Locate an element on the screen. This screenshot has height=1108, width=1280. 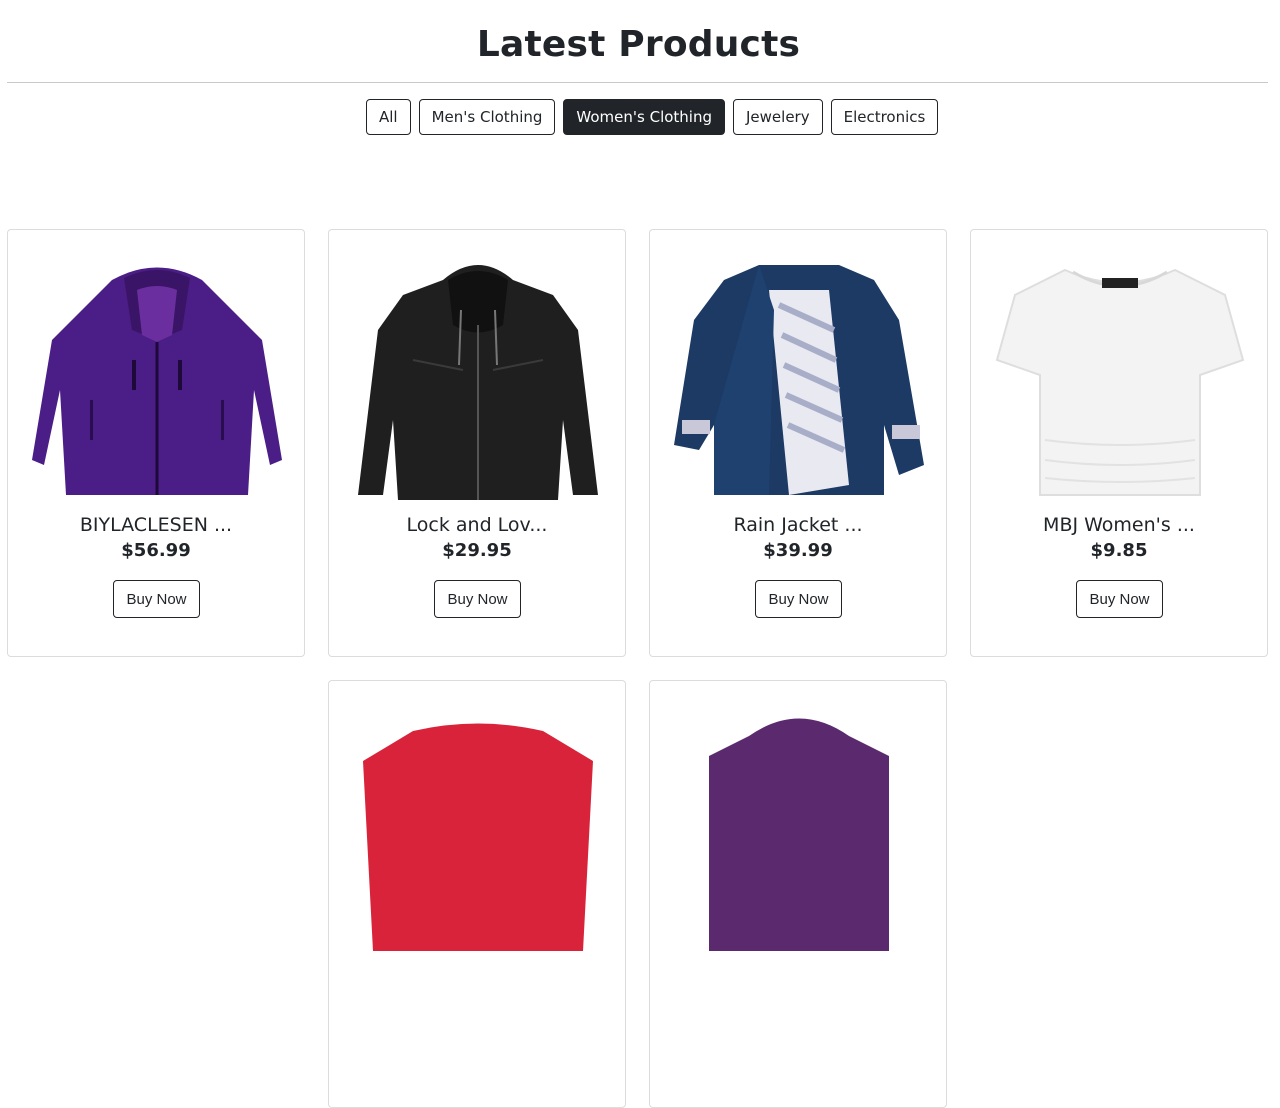
filter-electronics-button: Electronics is located at coordinates (884, 117).